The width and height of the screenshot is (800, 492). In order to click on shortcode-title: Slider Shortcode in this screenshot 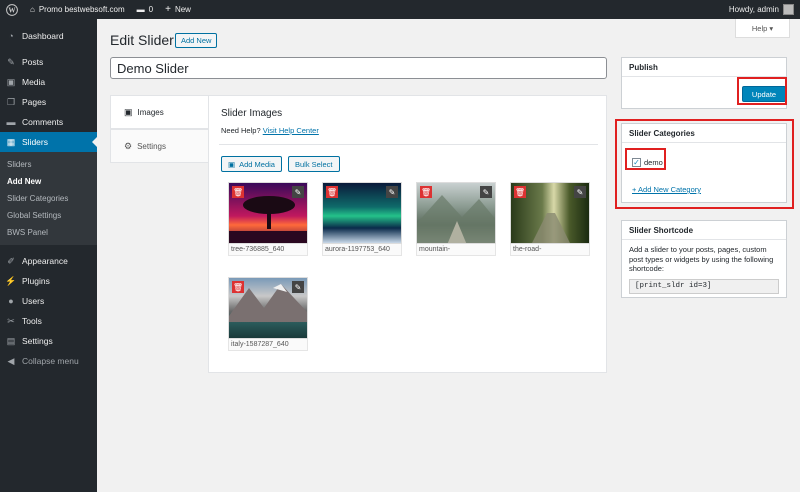, I will do `click(704, 230)`.